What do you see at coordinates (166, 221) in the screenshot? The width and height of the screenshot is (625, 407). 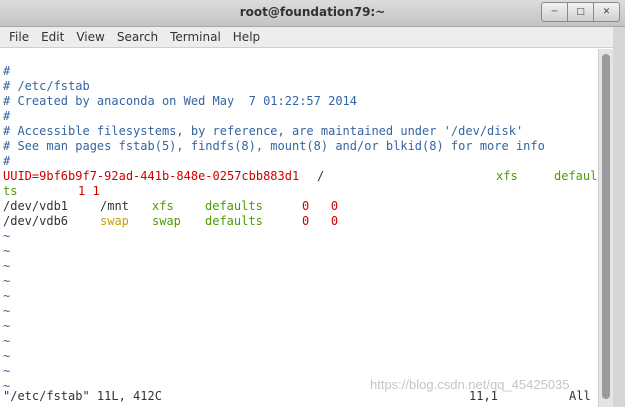 I see `fs-field: swap` at bounding box center [166, 221].